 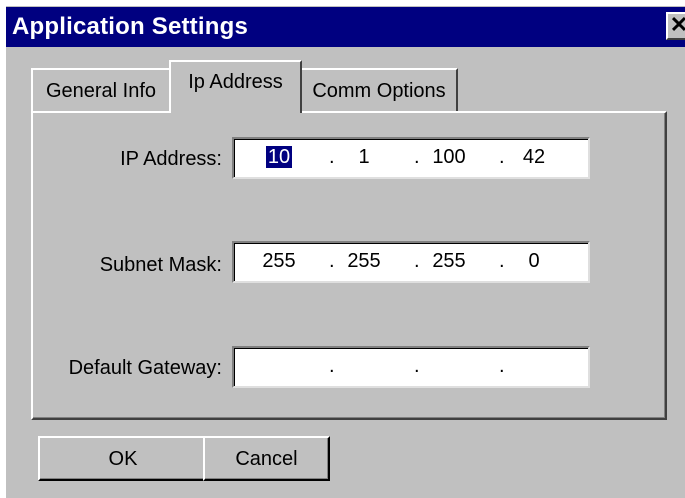 I want to click on ip-address-input: 10 . 1 . 100 . 42, so click(x=411, y=158).